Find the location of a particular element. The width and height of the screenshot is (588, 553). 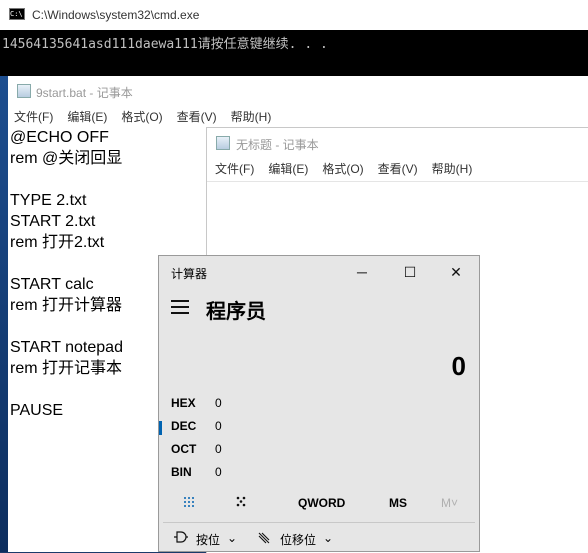

close-button: ✕ is located at coordinates (456, 272).